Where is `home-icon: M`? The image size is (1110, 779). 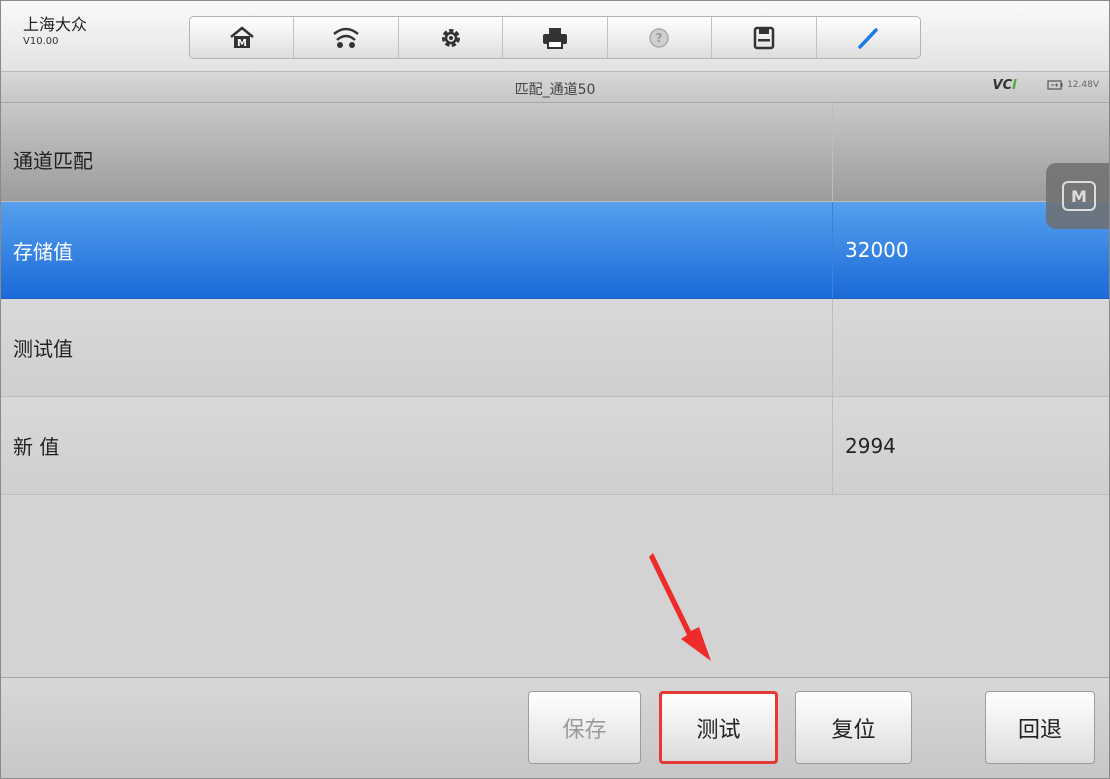
home-icon: M is located at coordinates (241, 37).